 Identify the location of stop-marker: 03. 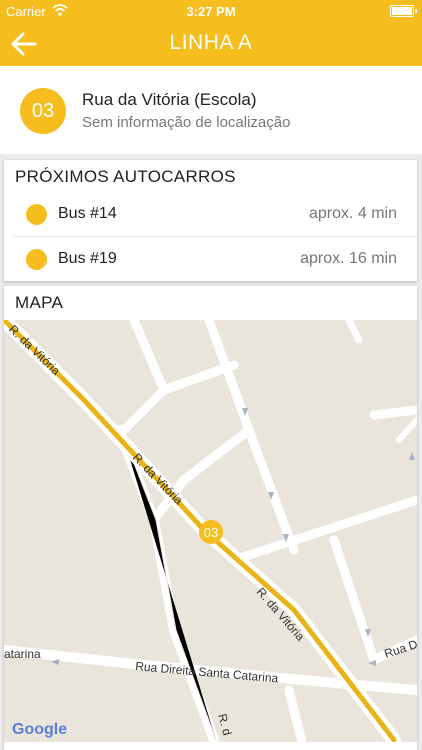
(211, 532).